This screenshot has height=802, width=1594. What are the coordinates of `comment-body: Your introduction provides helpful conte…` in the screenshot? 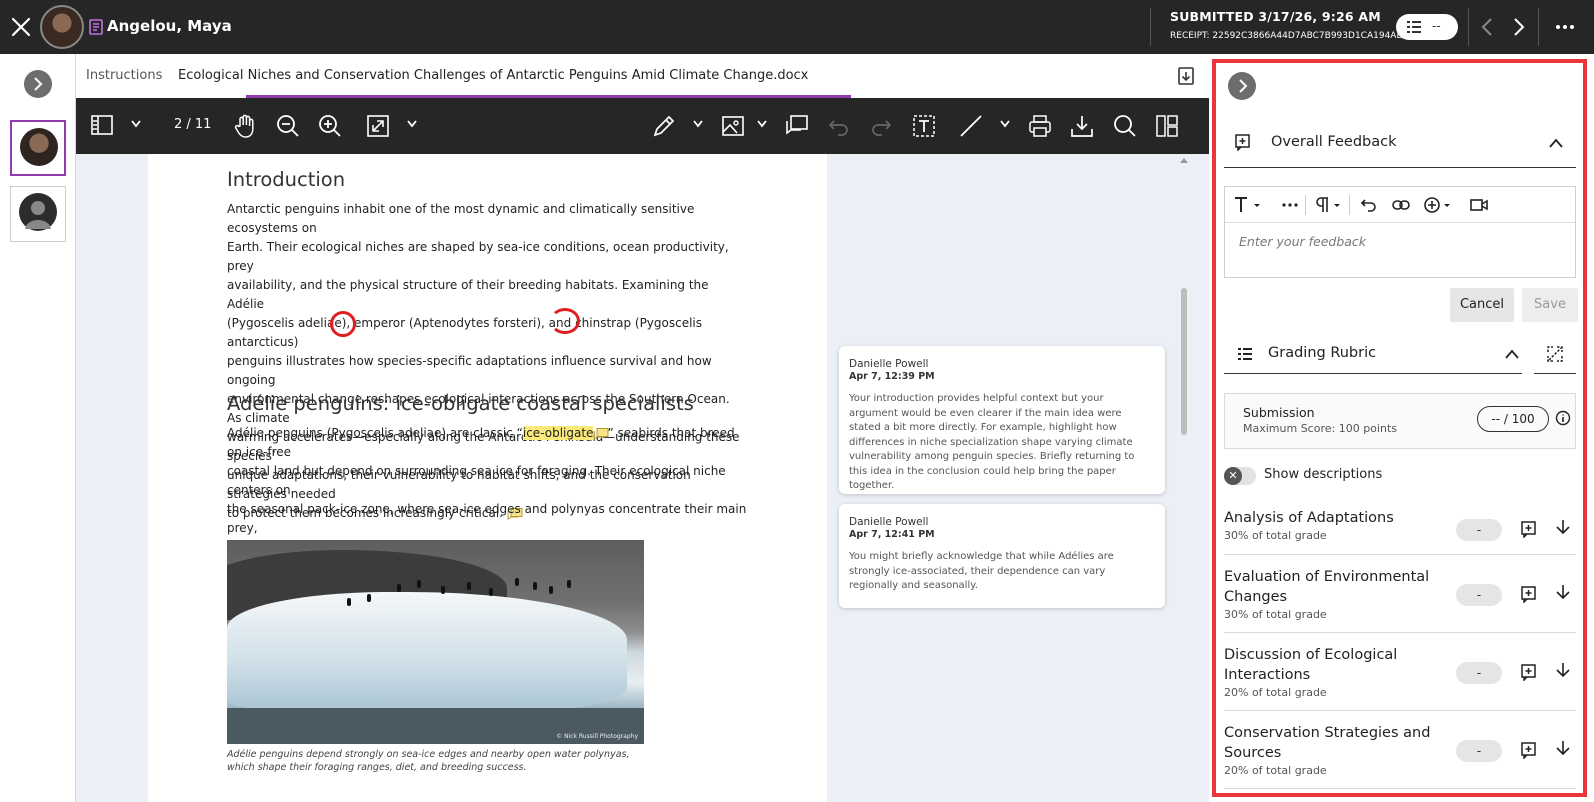 It's located at (992, 442).